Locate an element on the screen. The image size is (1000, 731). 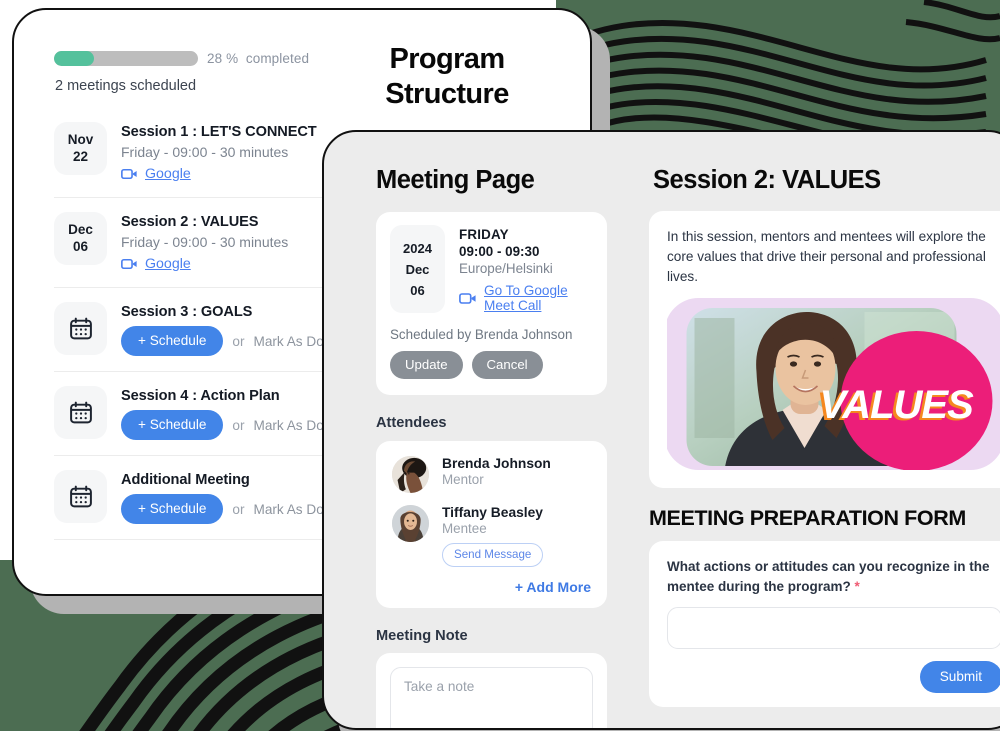
meeting-date-badge: 2024 Dec 06 is located at coordinates (417, 269).